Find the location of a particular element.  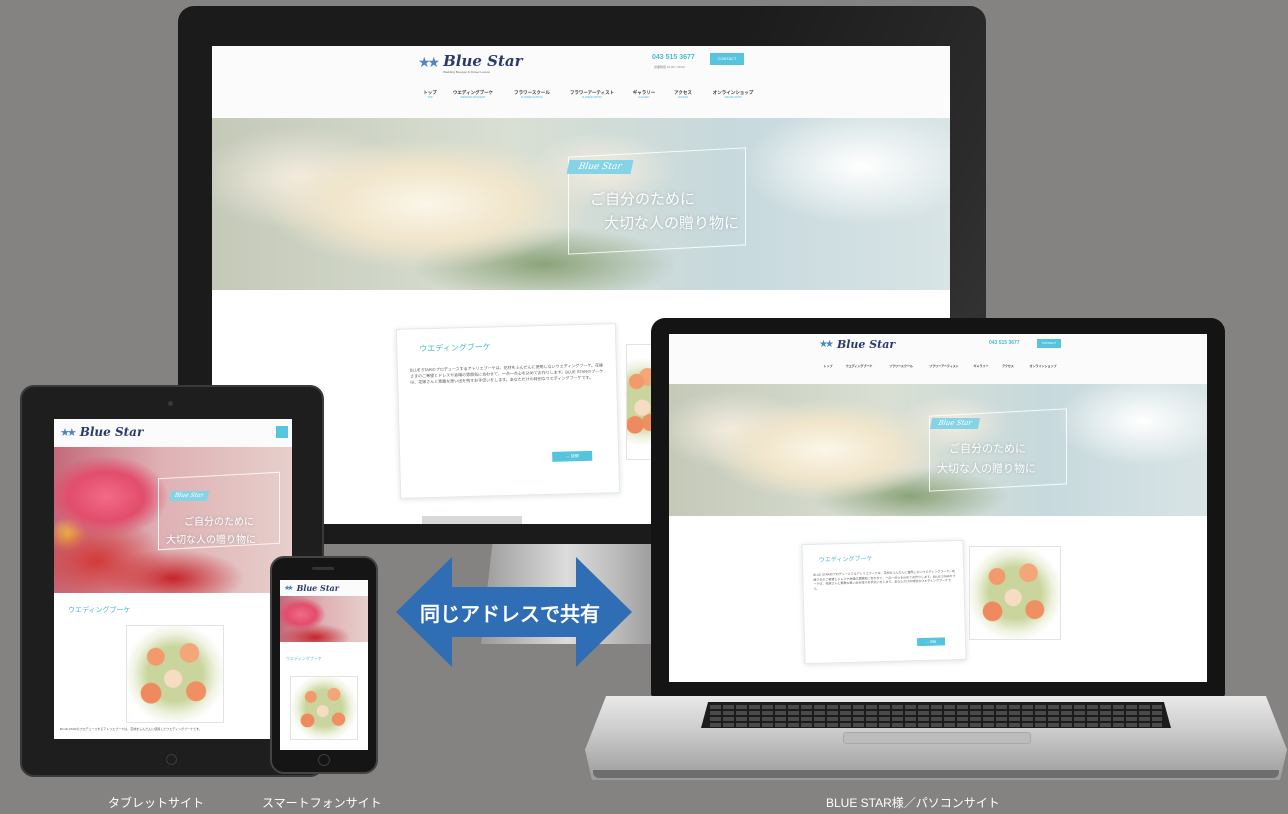

laptop-hero-line-1: ご自分のために is located at coordinates (987, 448).